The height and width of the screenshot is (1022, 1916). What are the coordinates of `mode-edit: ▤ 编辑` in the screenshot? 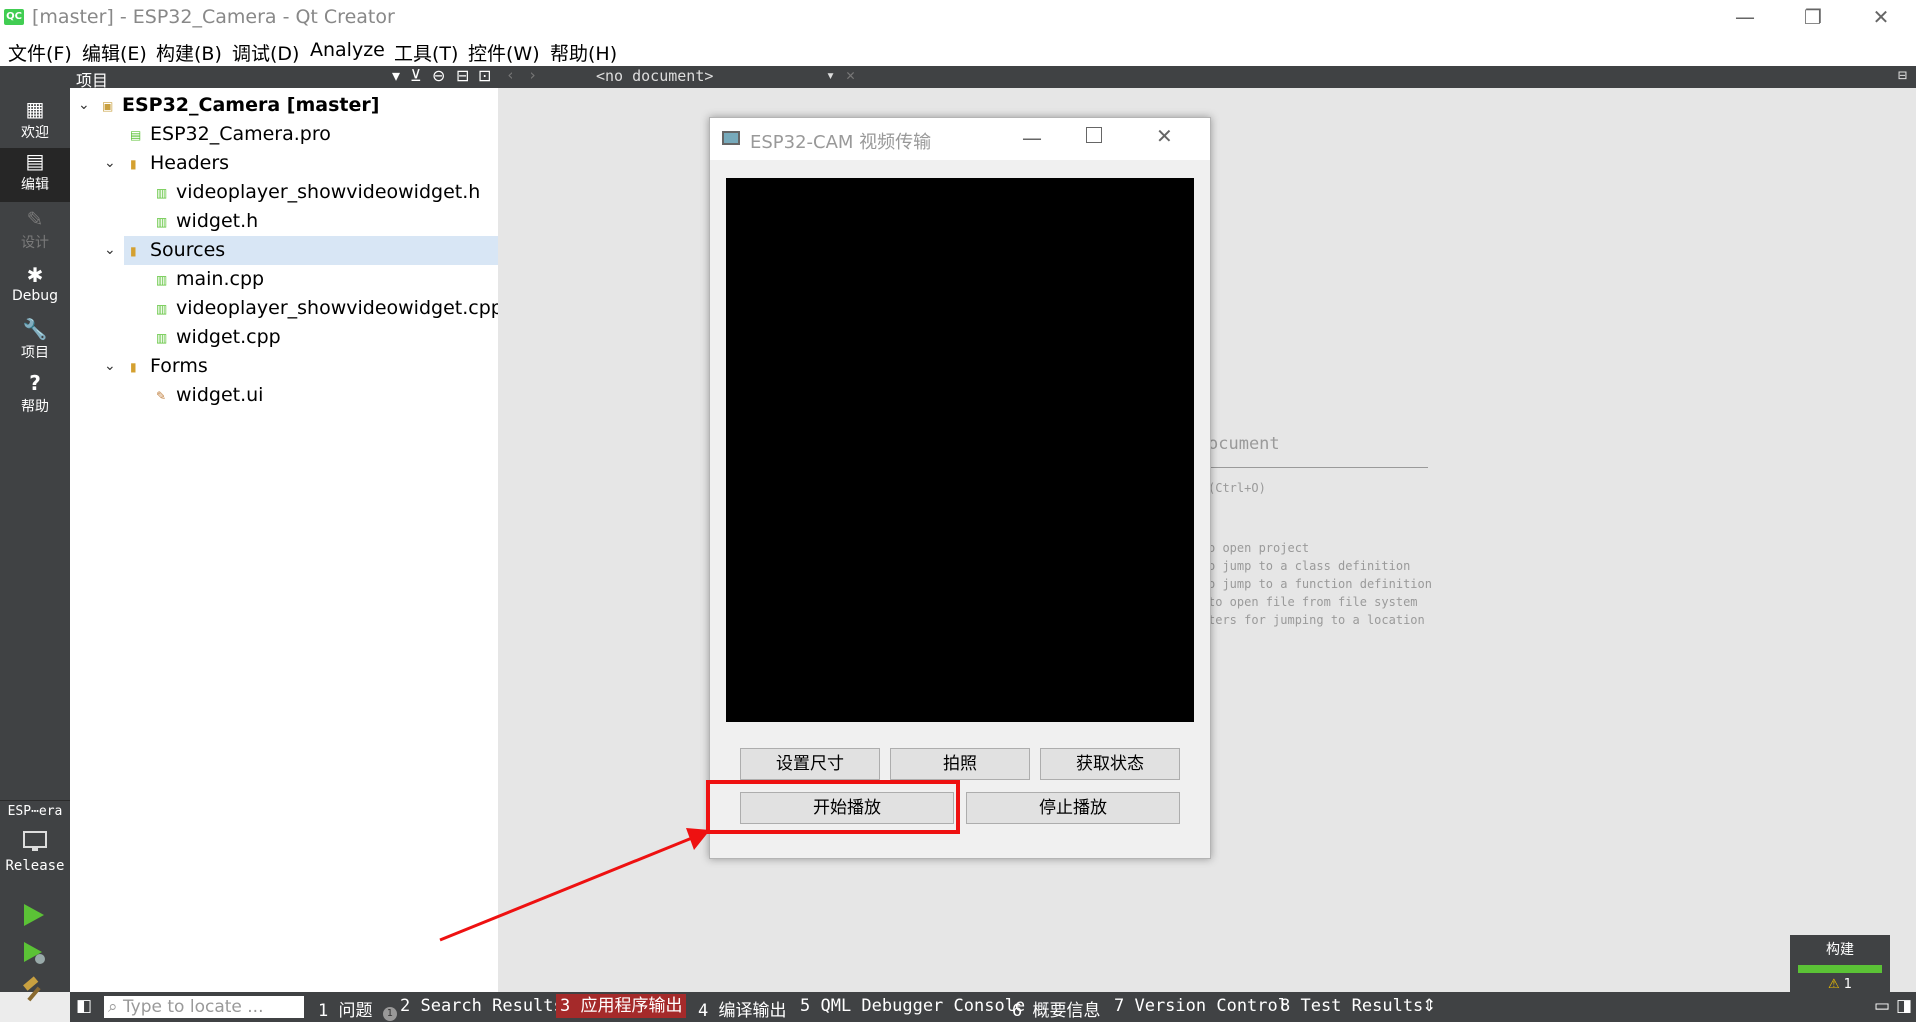 It's located at (35, 175).